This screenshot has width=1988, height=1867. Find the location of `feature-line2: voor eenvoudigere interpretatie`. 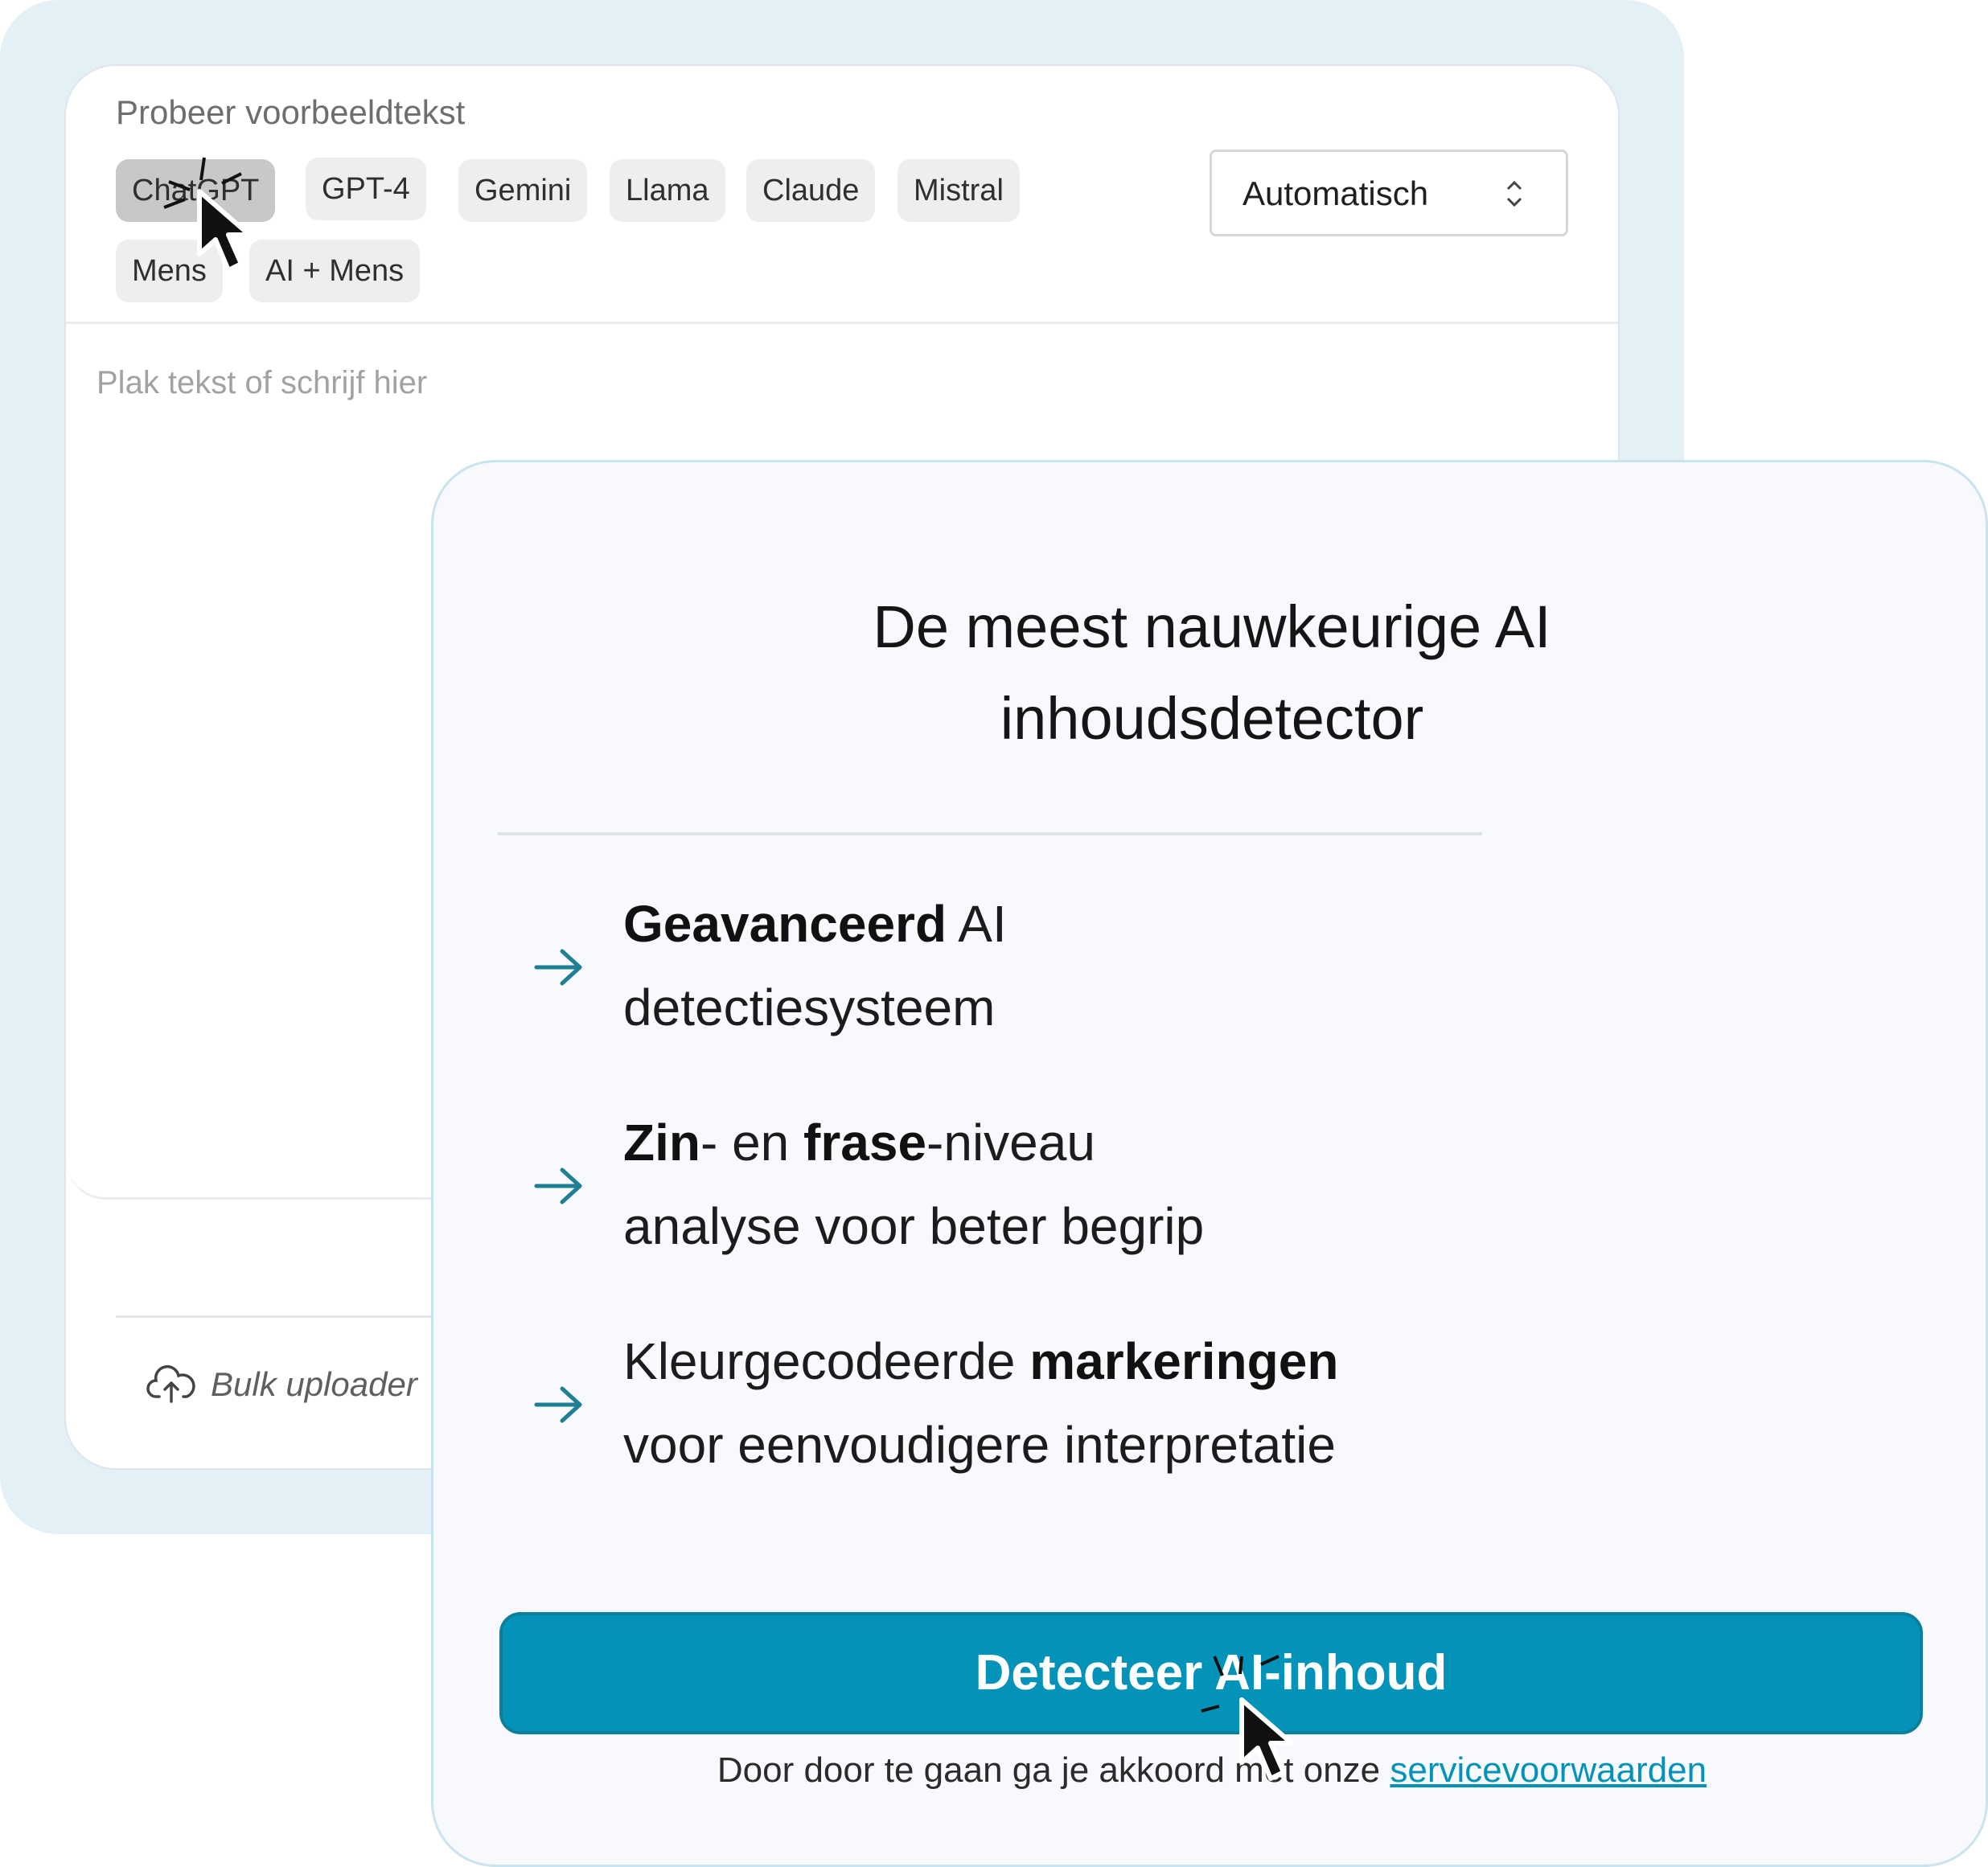

feature-line2: voor eenvoudigere interpretatie is located at coordinates (979, 1445).